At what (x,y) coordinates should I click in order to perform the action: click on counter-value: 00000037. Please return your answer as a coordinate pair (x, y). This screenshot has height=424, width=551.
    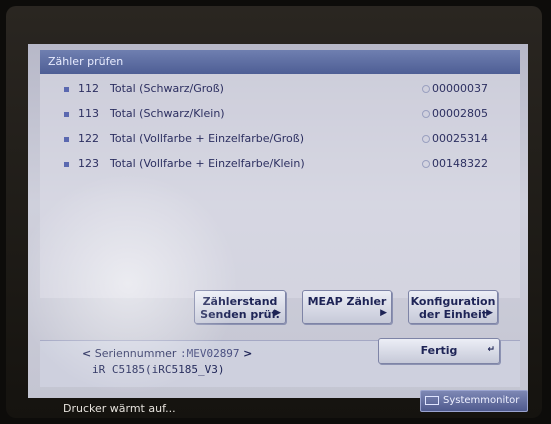
    Looking at the image, I should click on (460, 88).